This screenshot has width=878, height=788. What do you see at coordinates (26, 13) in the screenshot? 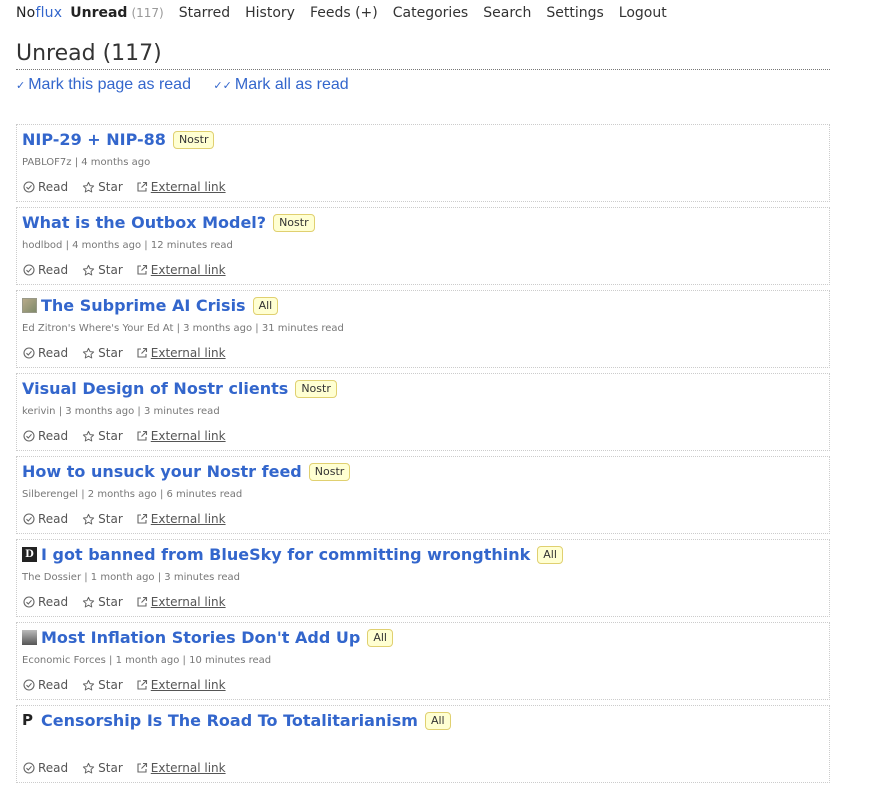
I see `logo-part-no: No` at bounding box center [26, 13].